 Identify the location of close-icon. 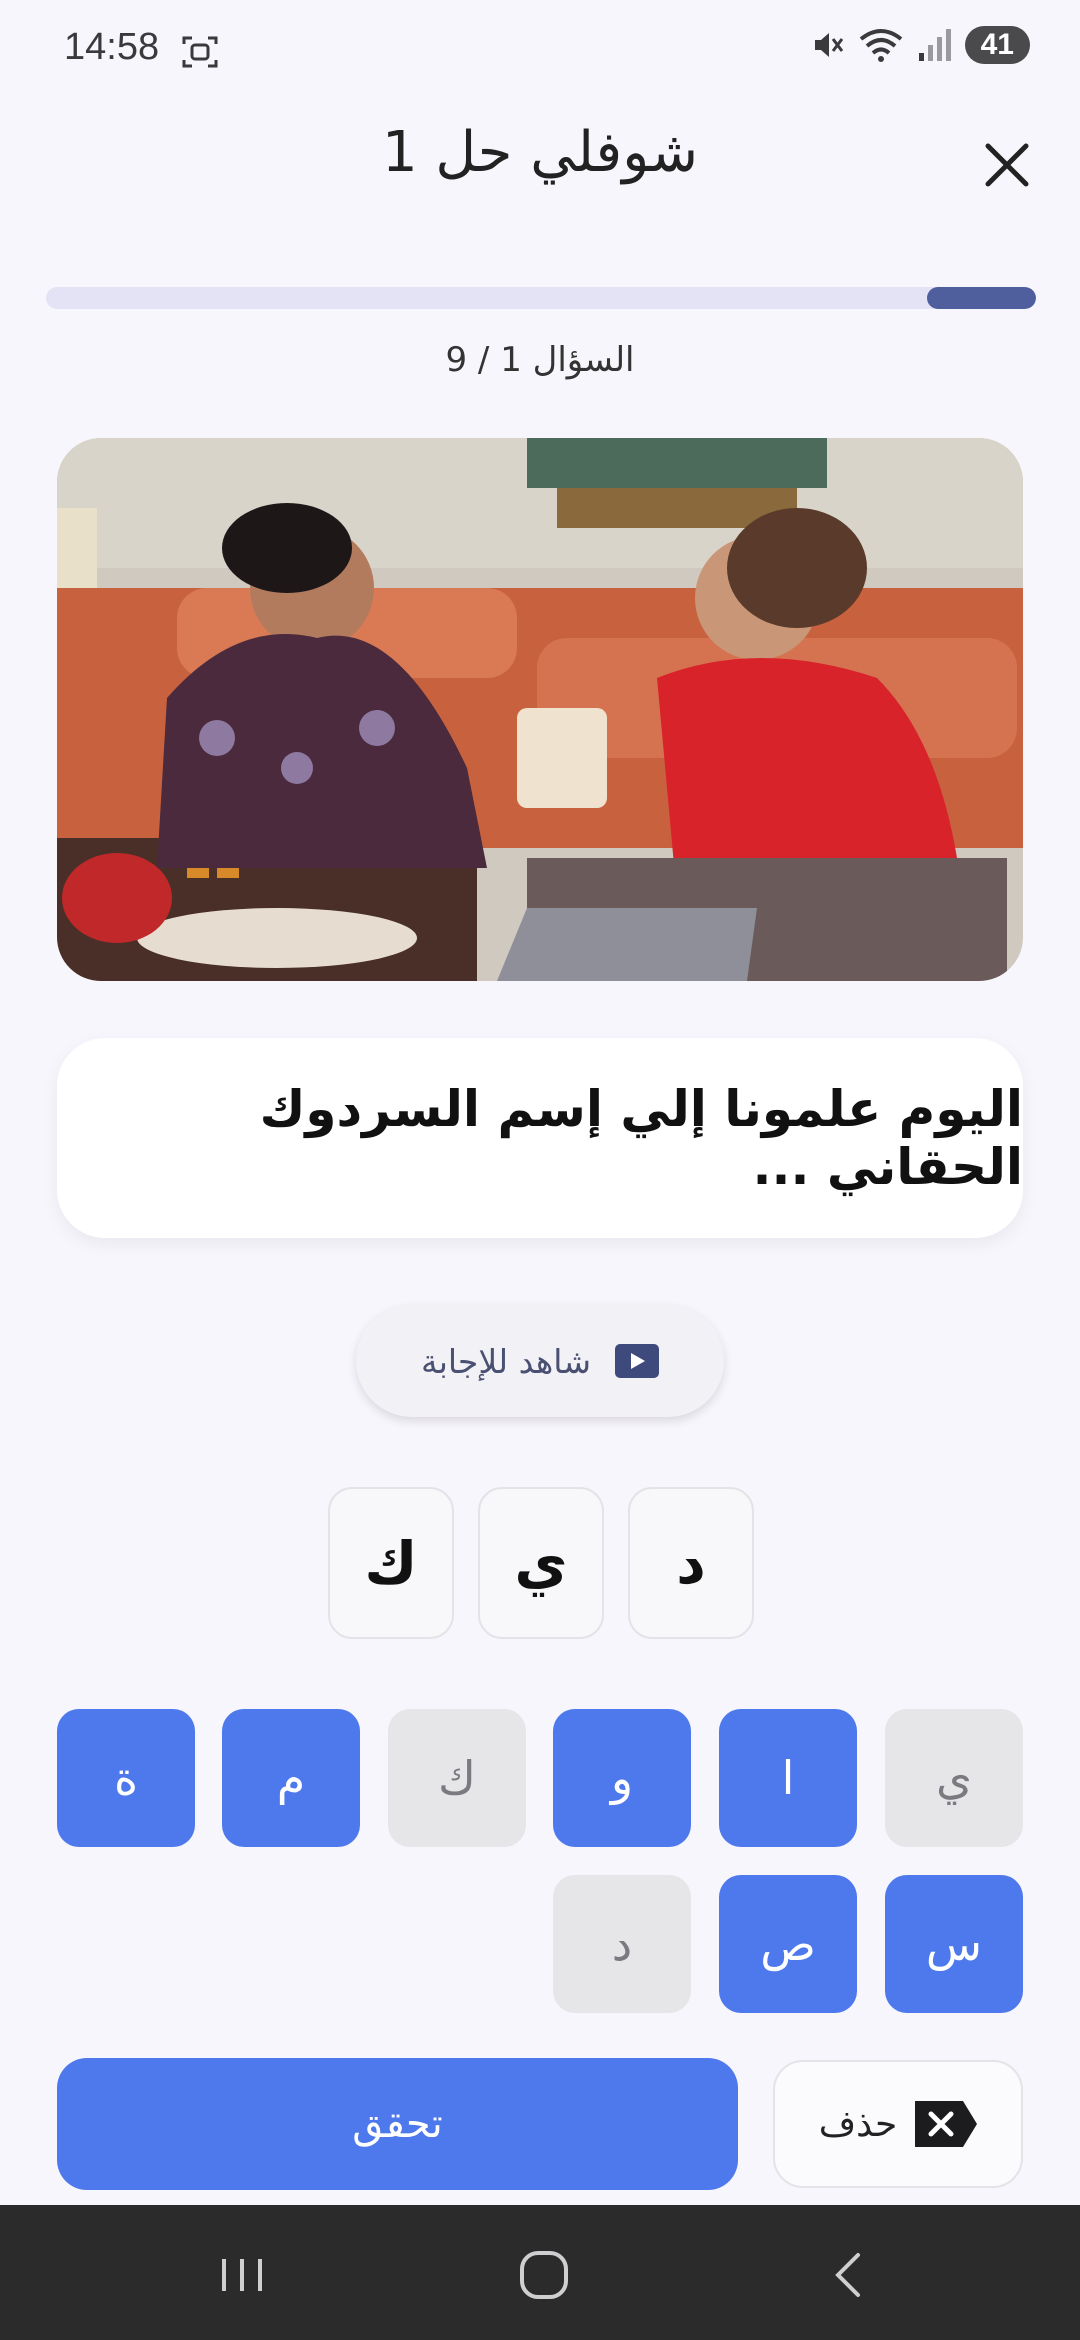
(1007, 165).